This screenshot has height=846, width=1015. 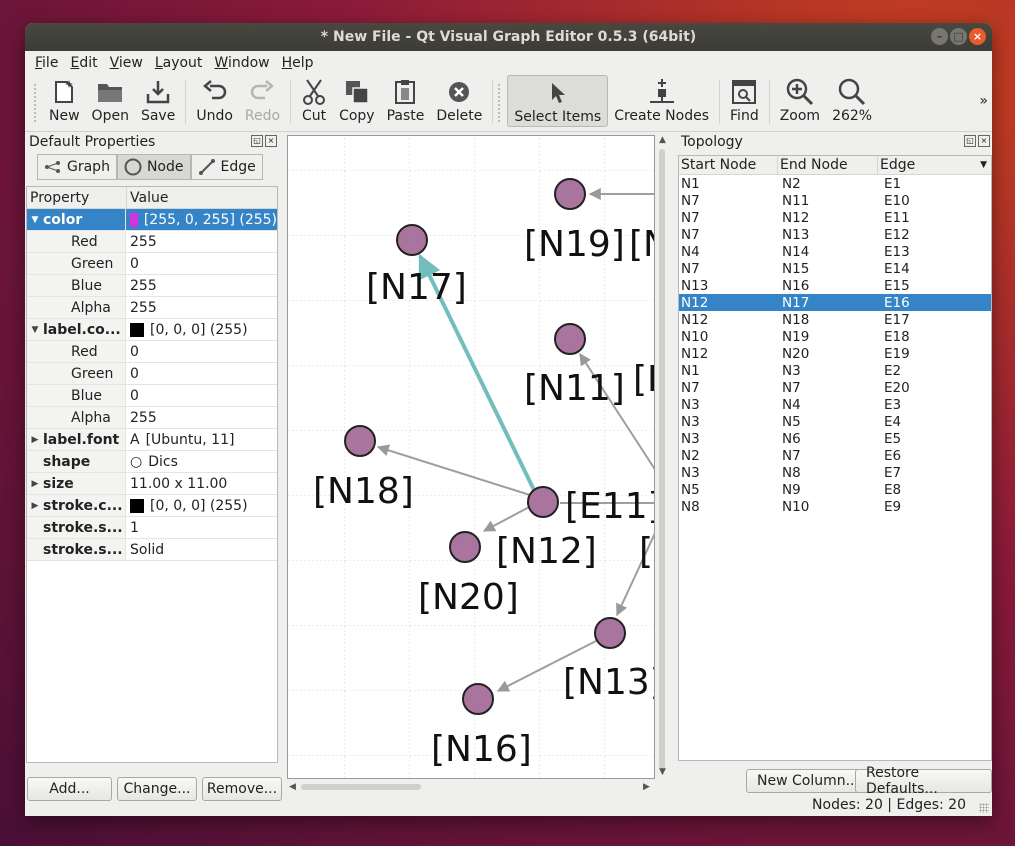 What do you see at coordinates (314, 101) in the screenshot?
I see `cut-button: Cut` at bounding box center [314, 101].